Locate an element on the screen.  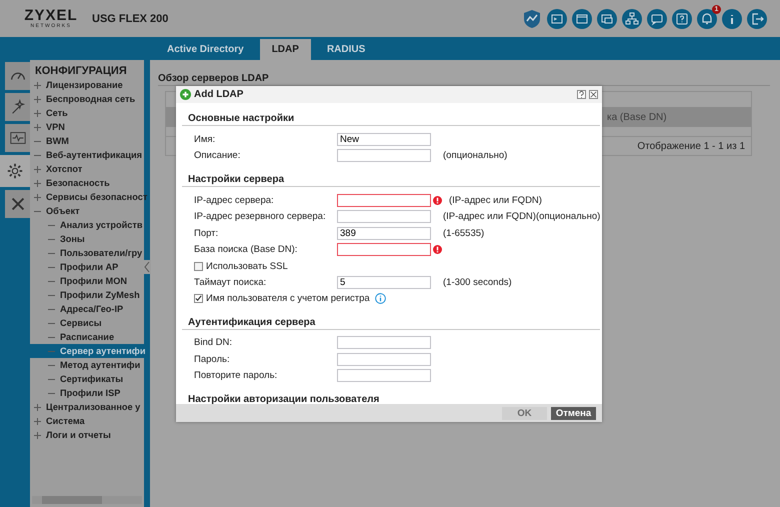
nav-subitem: Профили MON is located at coordinates (87, 281).